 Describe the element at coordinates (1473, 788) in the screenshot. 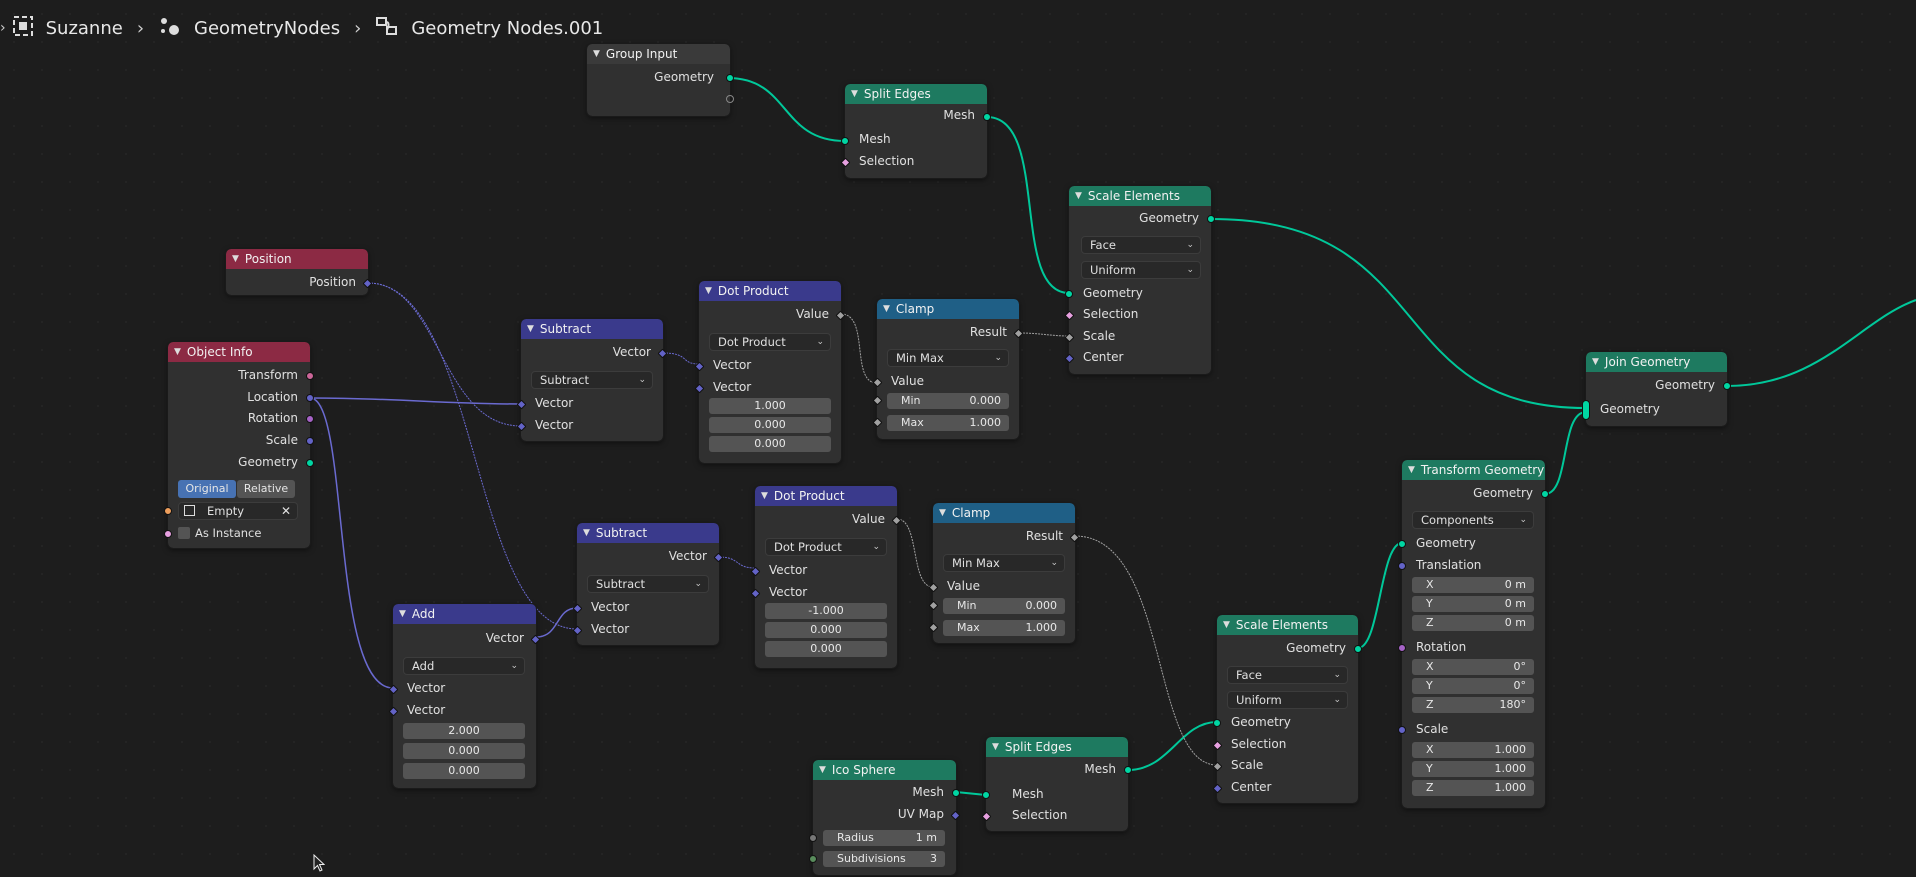

I see `scale-z-field: Z 1.000` at that location.